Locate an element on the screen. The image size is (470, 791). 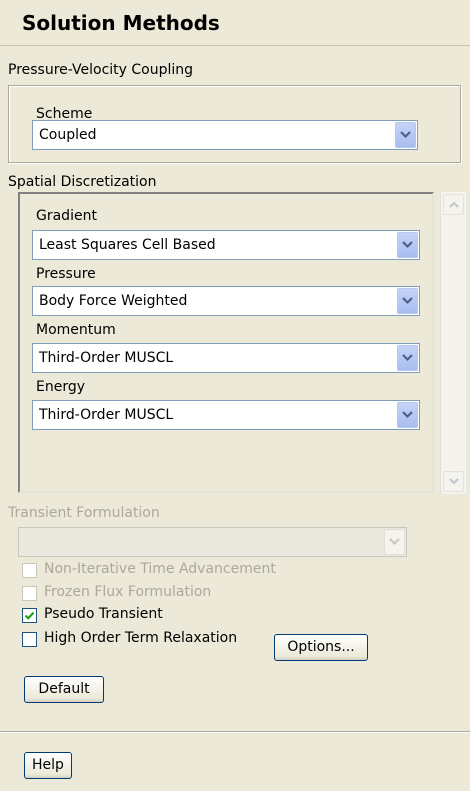
frozen-flux-checkbox is located at coordinates (29, 593).